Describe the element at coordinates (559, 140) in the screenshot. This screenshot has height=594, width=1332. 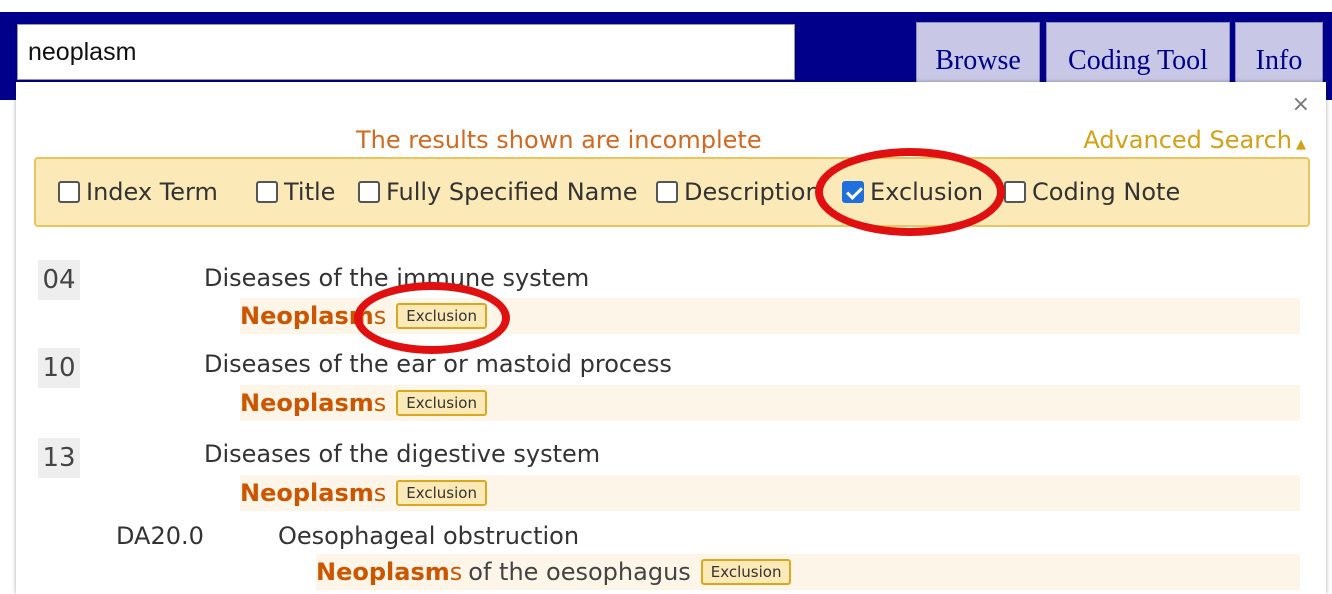
I see `incomplete-notice: The results shown are incomplete` at that location.